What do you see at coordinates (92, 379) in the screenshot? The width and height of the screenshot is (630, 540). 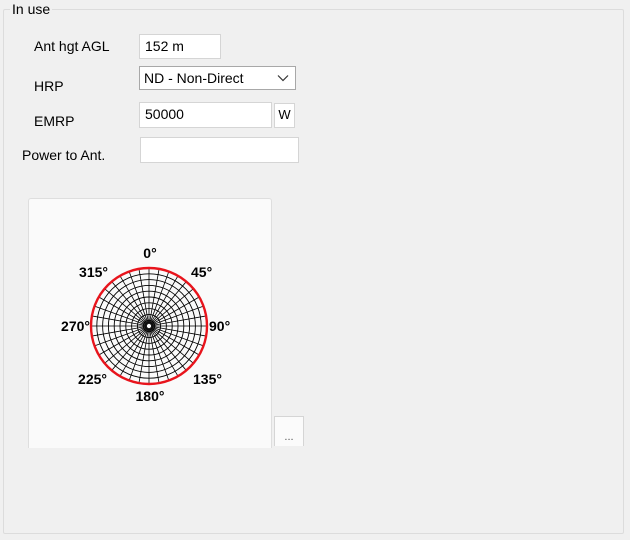 I see `dir-label-225: 225°` at bounding box center [92, 379].